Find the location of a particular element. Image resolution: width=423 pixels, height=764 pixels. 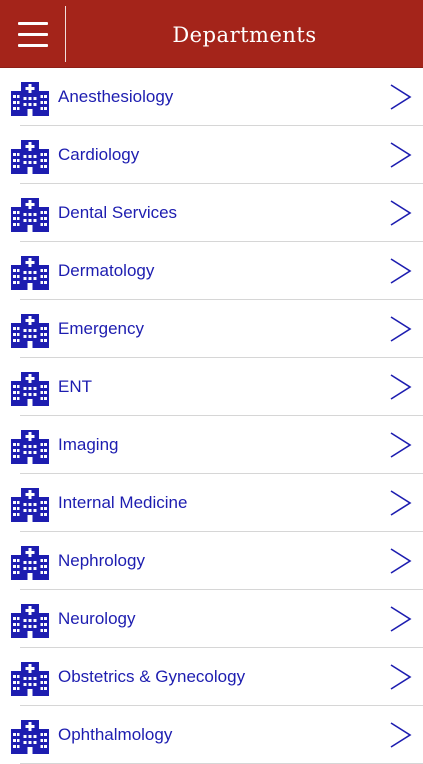

list-item-label: Dental Services is located at coordinates (118, 212).